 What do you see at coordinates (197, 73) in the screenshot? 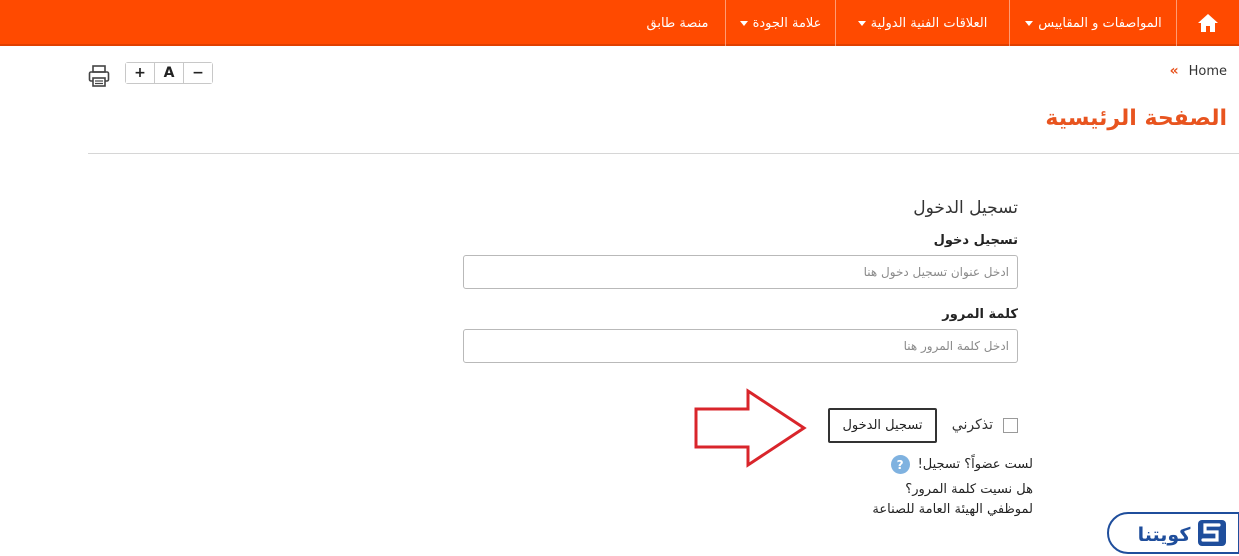
I see `font-decrease-button: −` at bounding box center [197, 73].